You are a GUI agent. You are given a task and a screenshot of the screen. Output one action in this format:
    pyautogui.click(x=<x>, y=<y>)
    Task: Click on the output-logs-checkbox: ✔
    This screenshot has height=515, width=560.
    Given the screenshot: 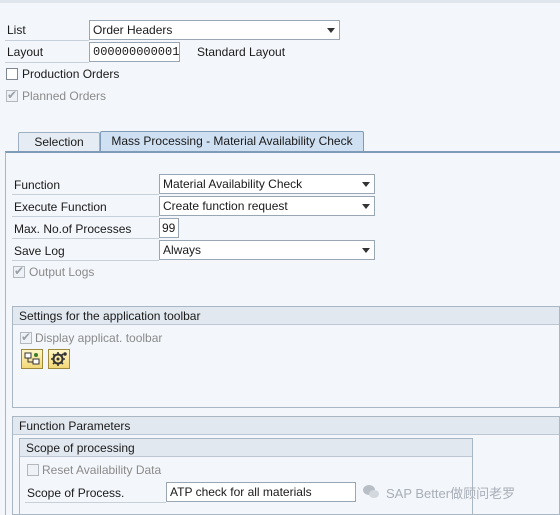 What is the action you would take?
    pyautogui.click(x=19, y=271)
    